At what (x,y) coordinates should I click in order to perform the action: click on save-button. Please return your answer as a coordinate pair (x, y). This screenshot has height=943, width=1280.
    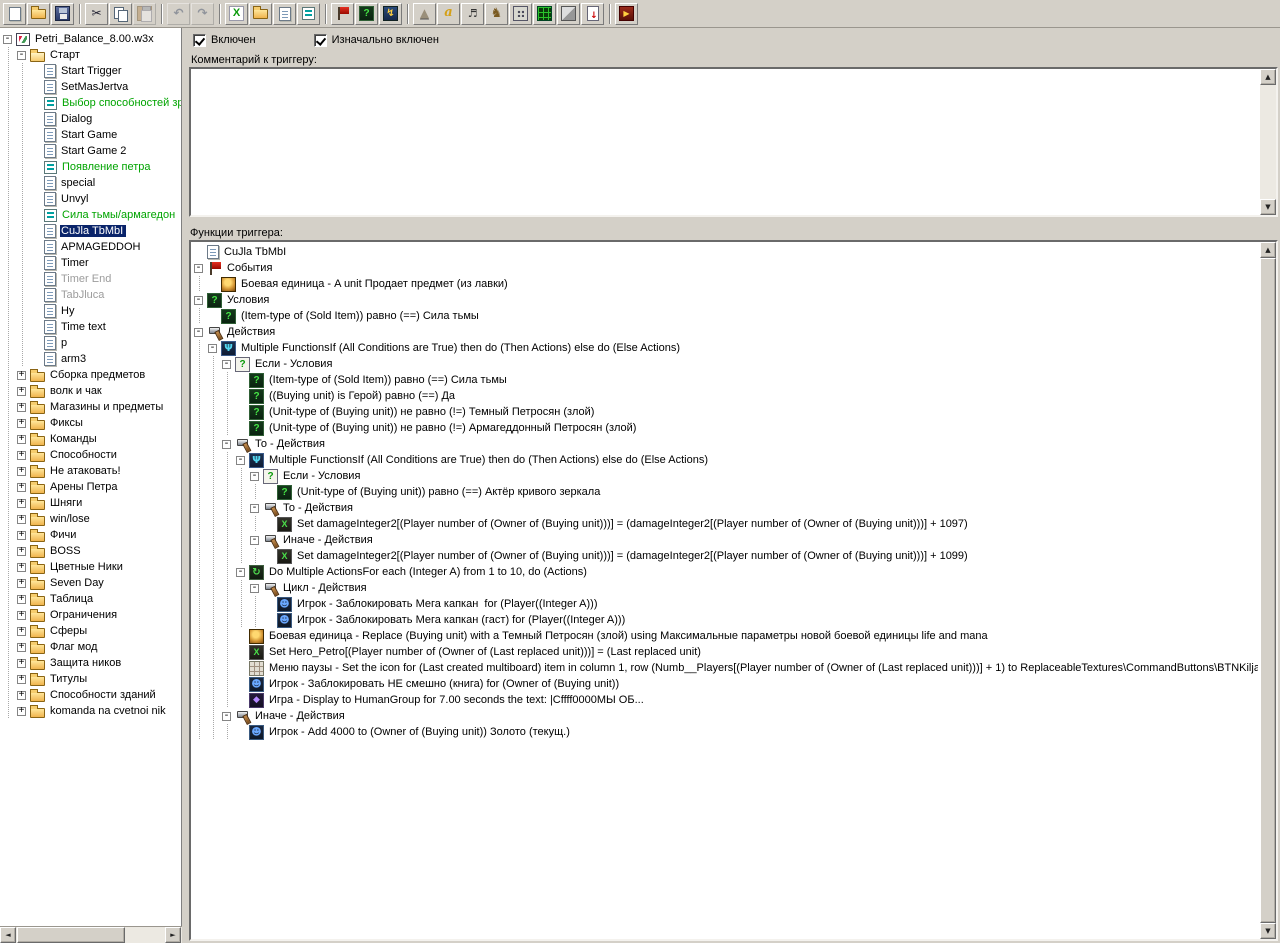
    Looking at the image, I should click on (62, 13).